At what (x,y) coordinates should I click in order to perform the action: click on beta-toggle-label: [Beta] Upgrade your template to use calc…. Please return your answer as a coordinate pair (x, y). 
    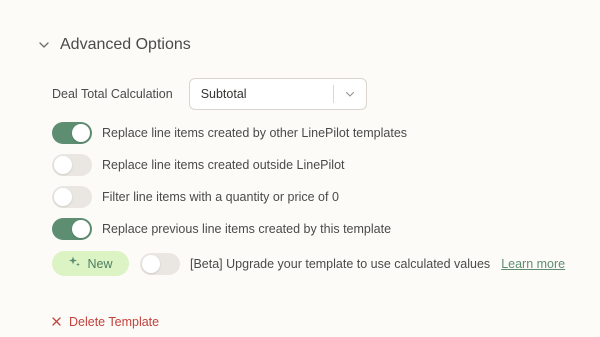
    Looking at the image, I should click on (340, 263).